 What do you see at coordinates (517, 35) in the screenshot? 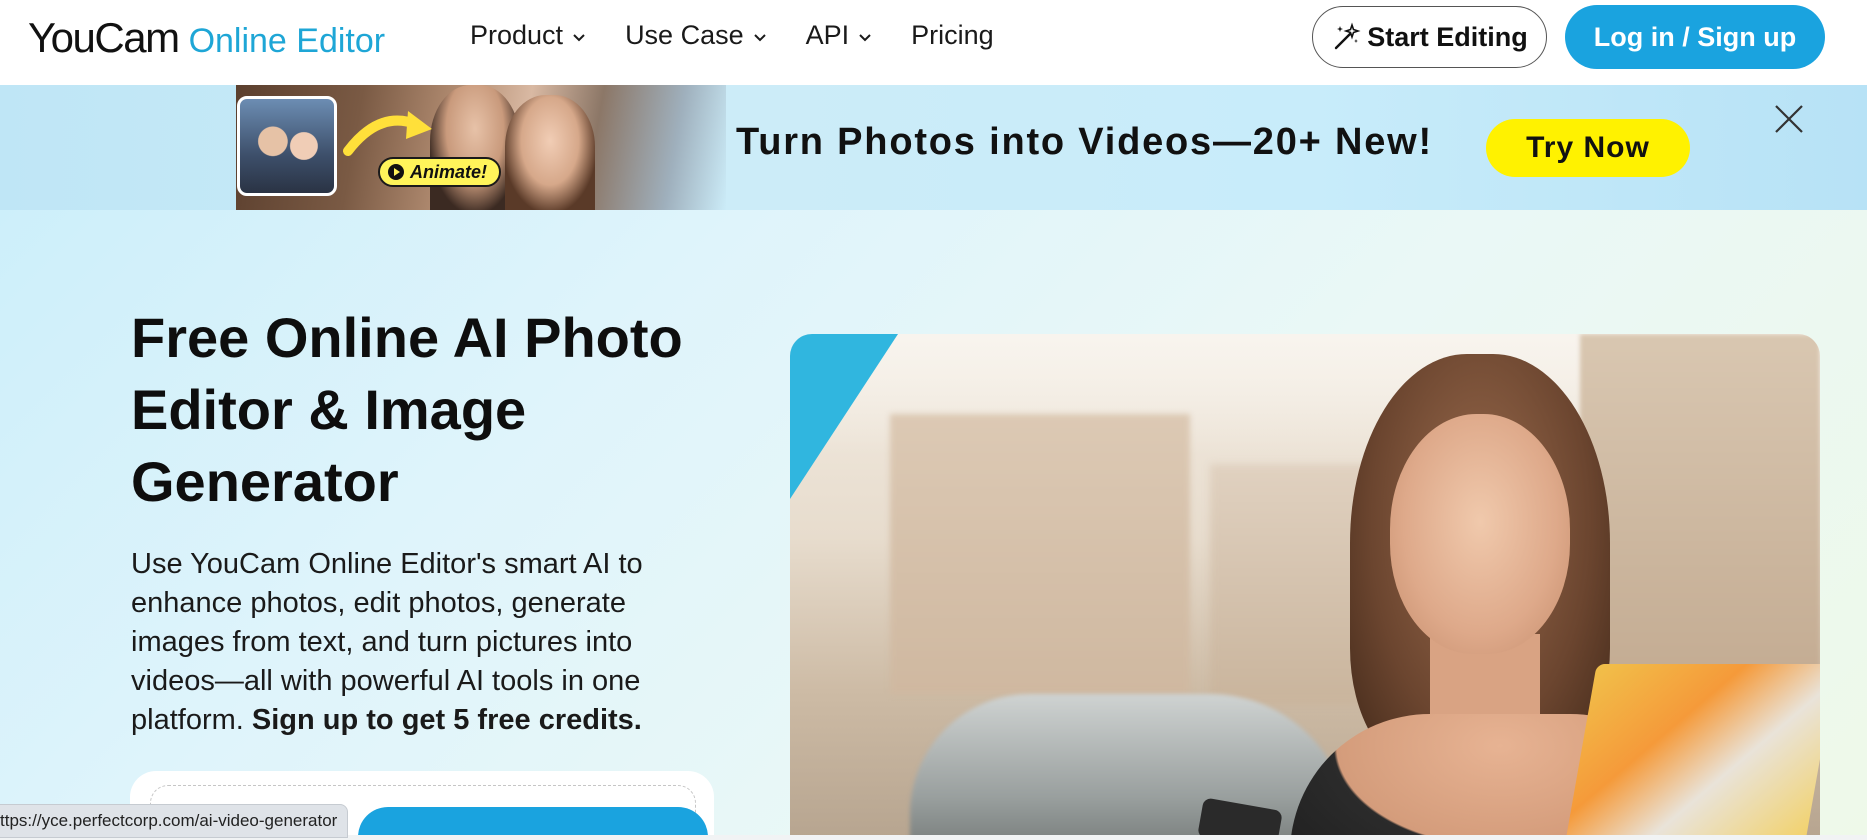
I see `nav-label: Product` at bounding box center [517, 35].